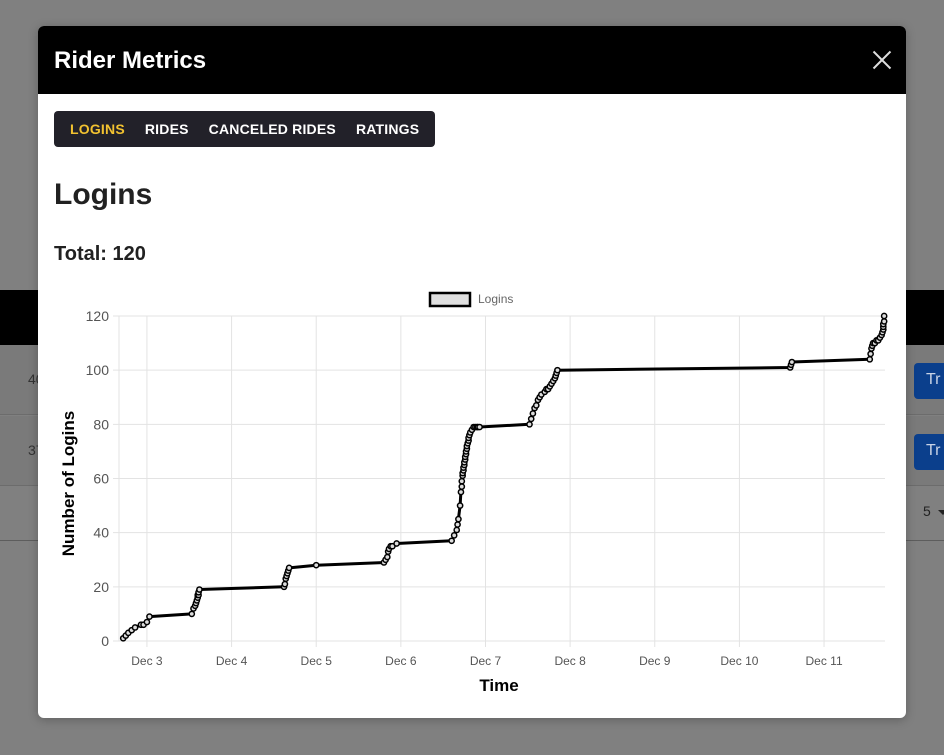  What do you see at coordinates (495, 299) in the screenshot?
I see `legend-label: Logins` at bounding box center [495, 299].